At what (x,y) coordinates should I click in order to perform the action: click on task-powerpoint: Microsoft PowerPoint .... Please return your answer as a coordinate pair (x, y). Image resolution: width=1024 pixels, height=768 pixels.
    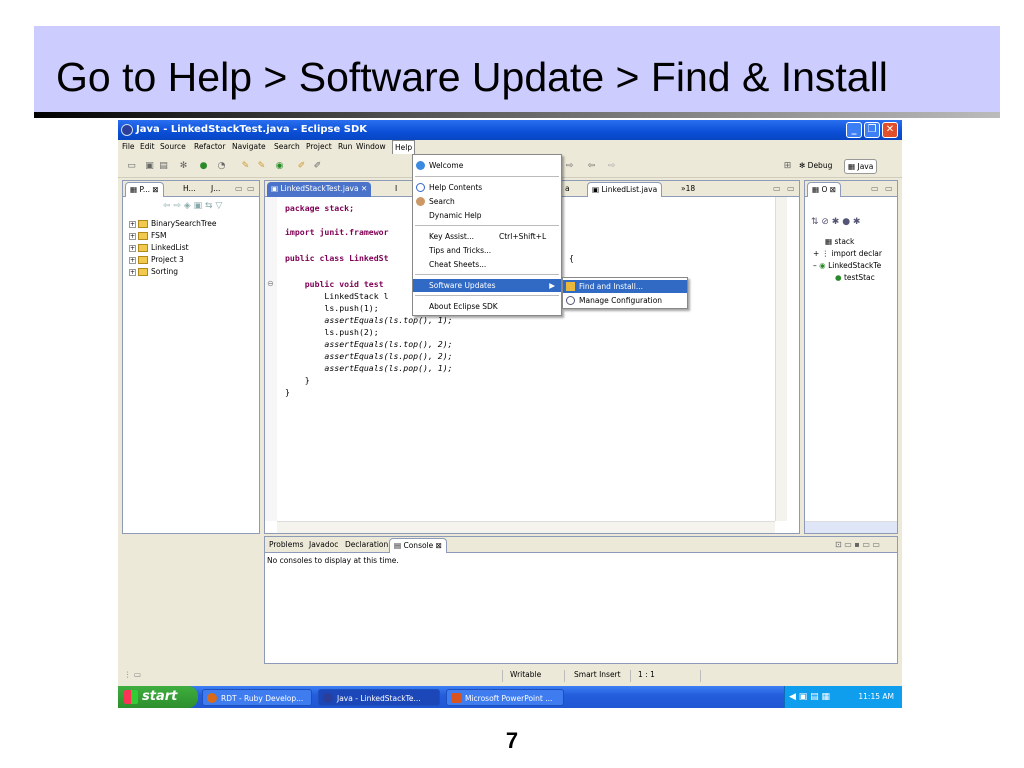
    Looking at the image, I should click on (505, 697).